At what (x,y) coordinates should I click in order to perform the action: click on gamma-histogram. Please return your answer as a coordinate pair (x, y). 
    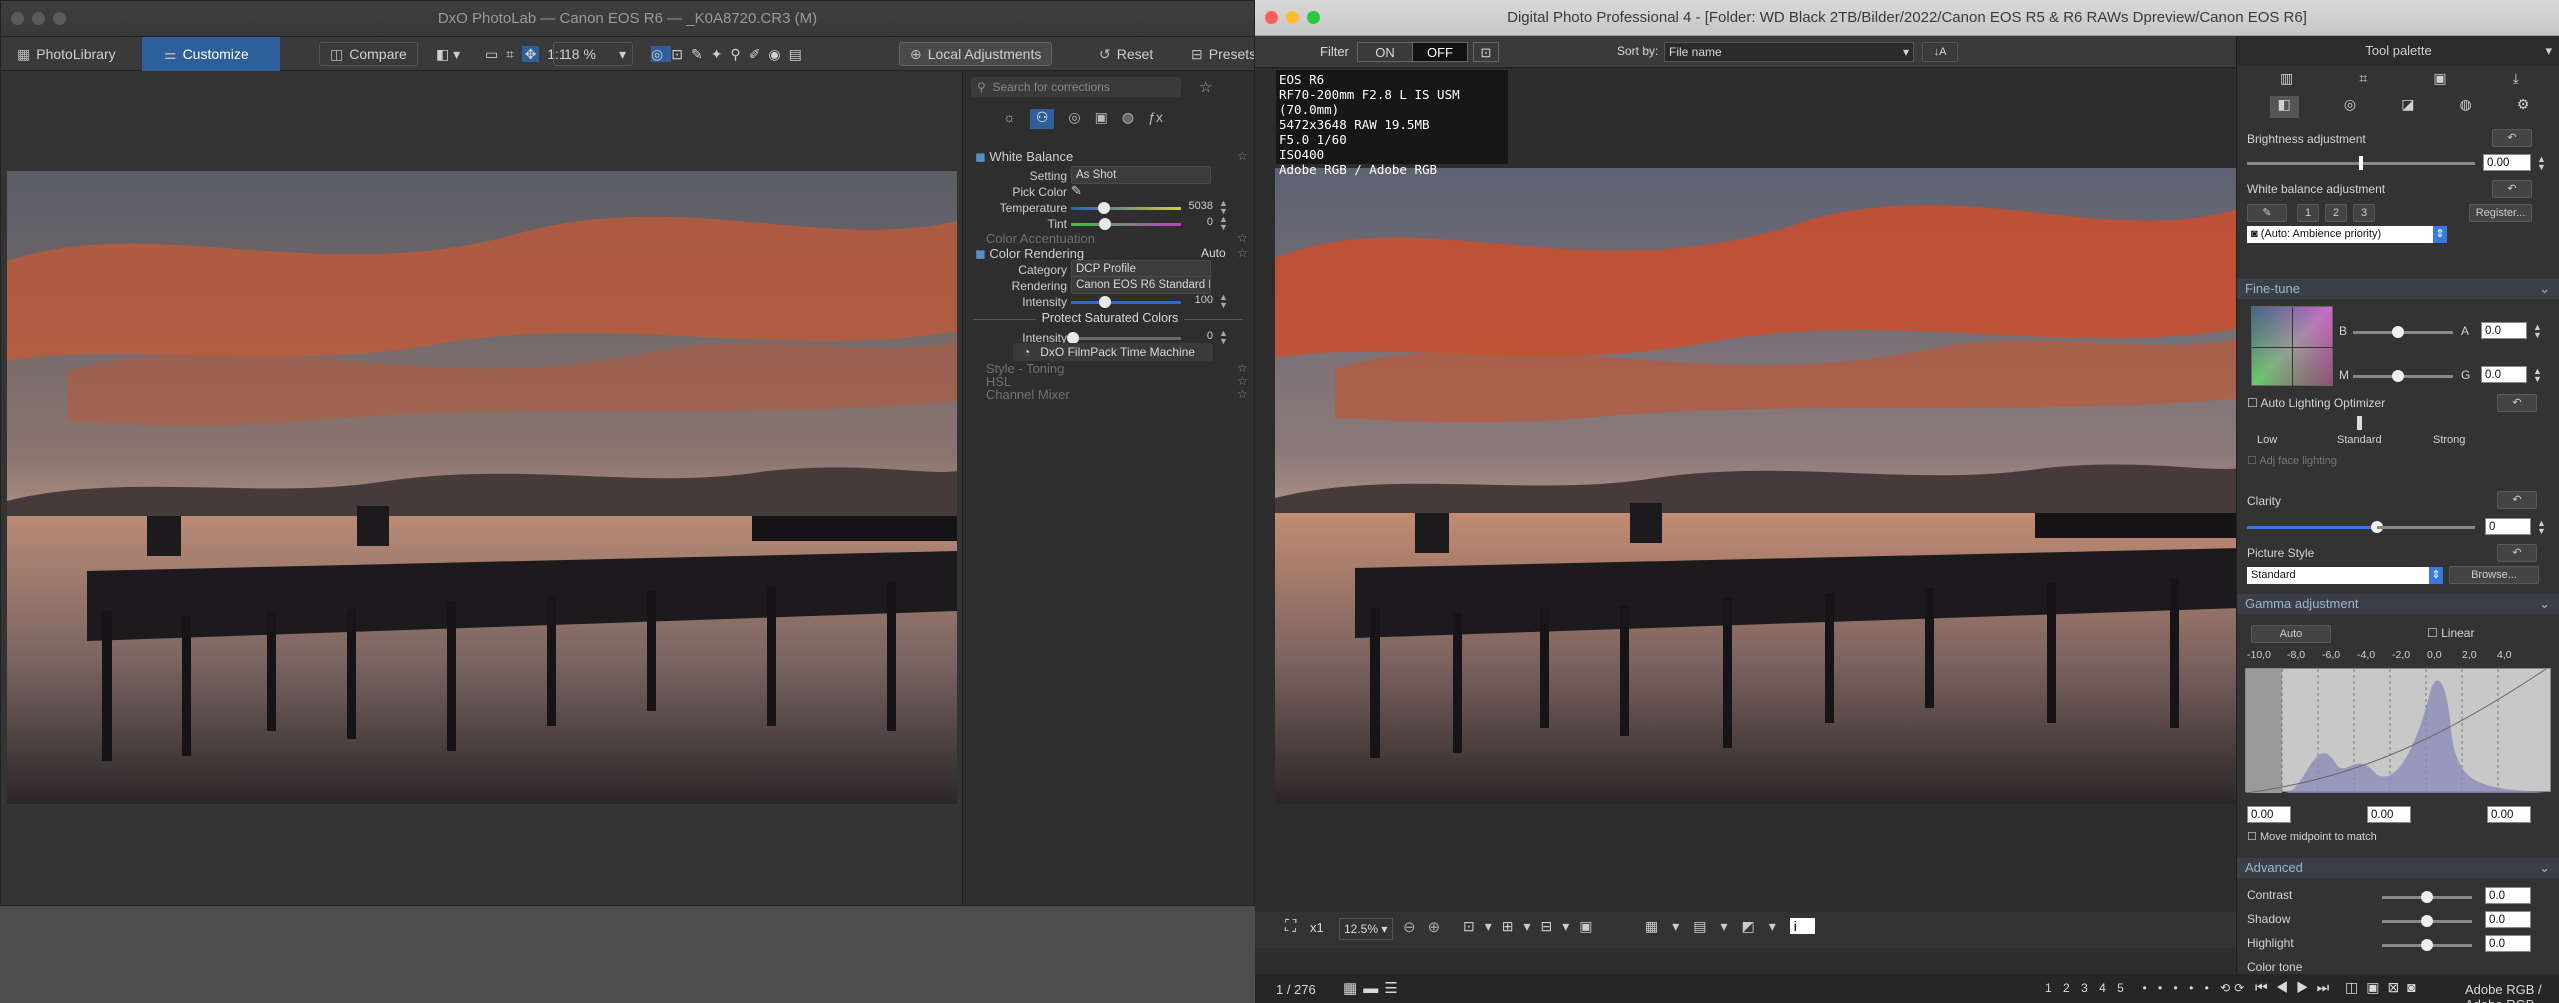
    Looking at the image, I should click on (2398, 731).